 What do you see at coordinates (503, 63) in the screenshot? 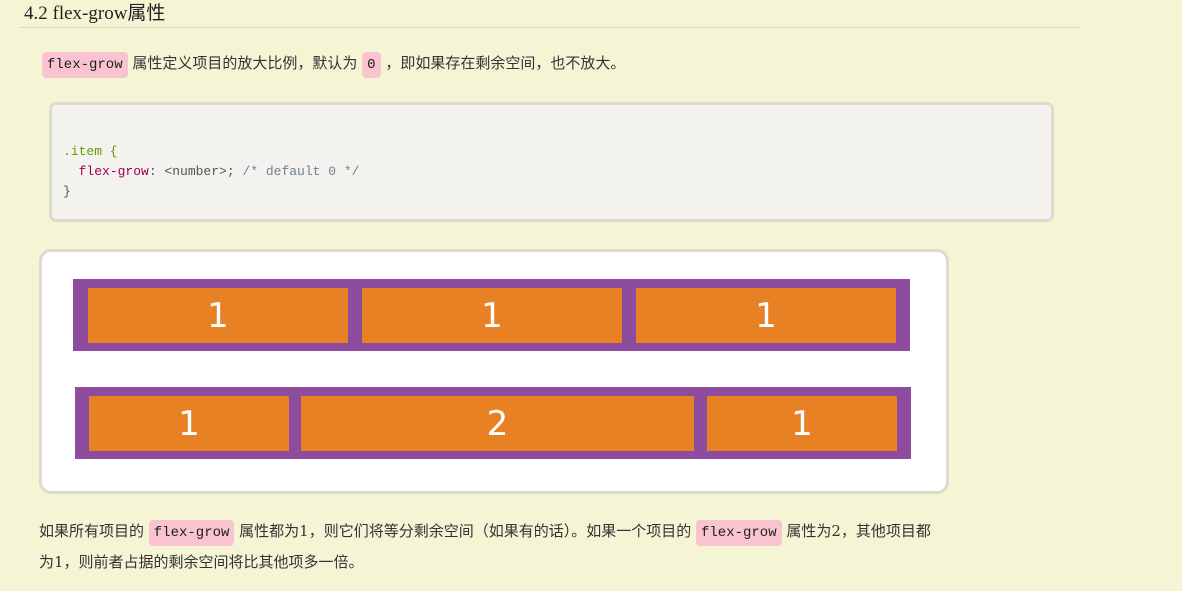
I see `text: ，即如果存在剩余空间，也不放大。` at bounding box center [503, 63].